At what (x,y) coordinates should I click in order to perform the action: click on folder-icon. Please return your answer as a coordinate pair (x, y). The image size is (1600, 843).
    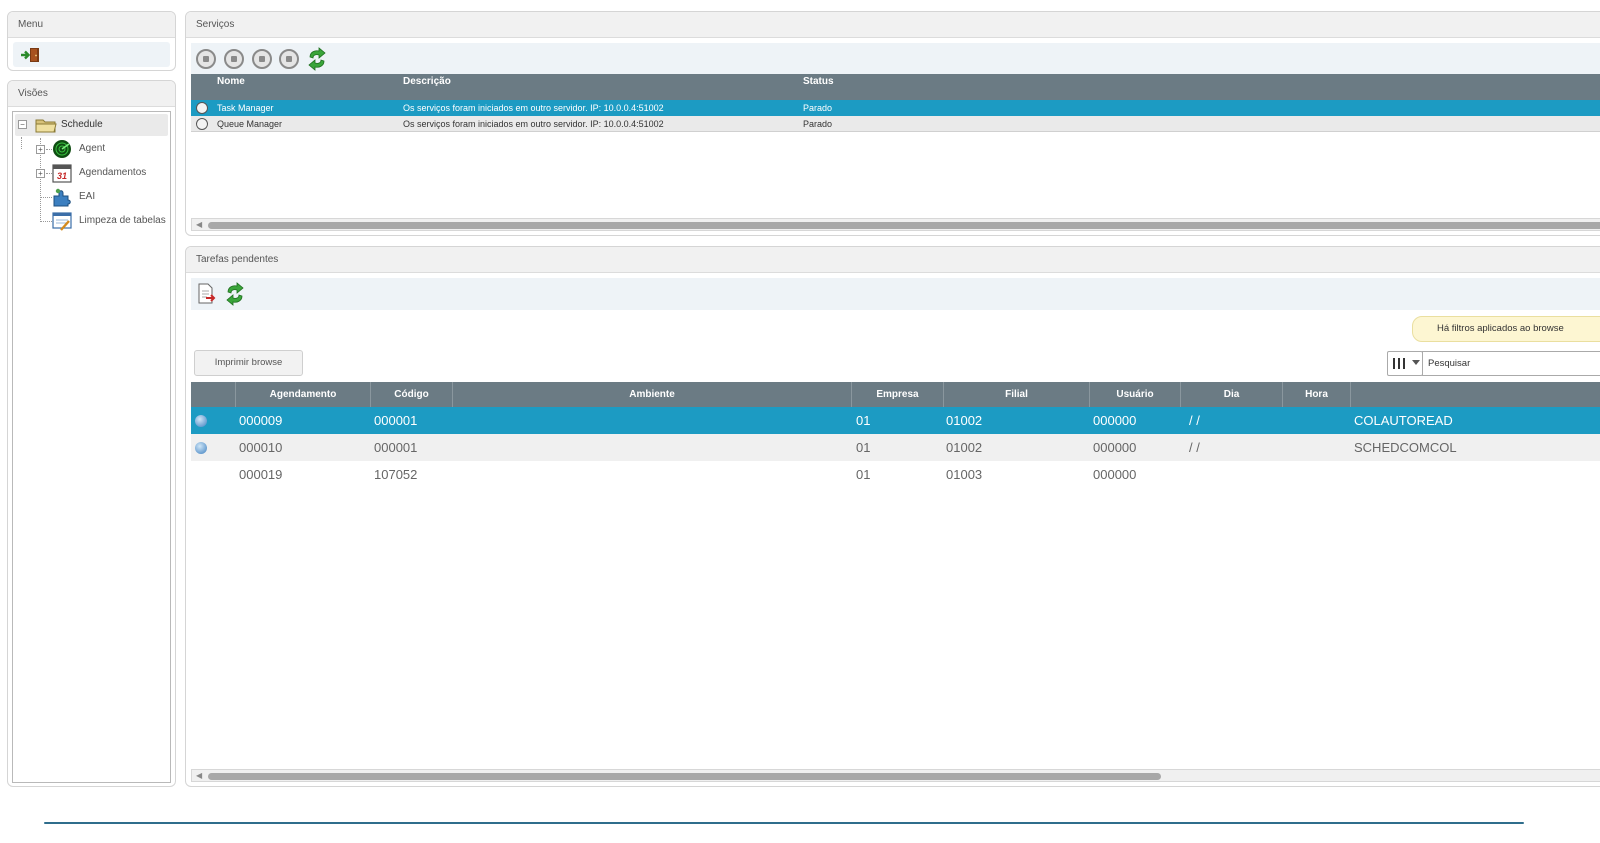
    Looking at the image, I should click on (46, 126).